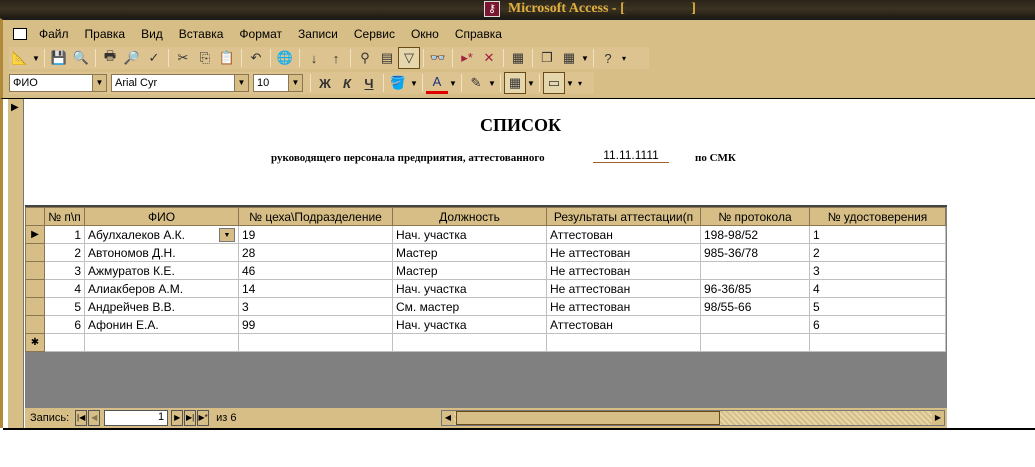  I want to click on delete-record-icon: ✕, so click(489, 58).